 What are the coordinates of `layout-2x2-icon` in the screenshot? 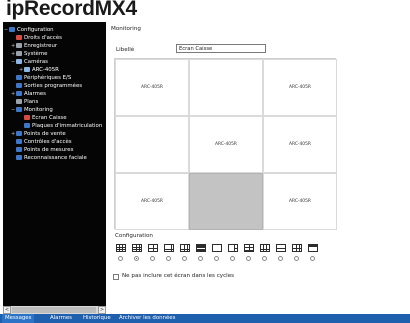 It's located at (153, 248).